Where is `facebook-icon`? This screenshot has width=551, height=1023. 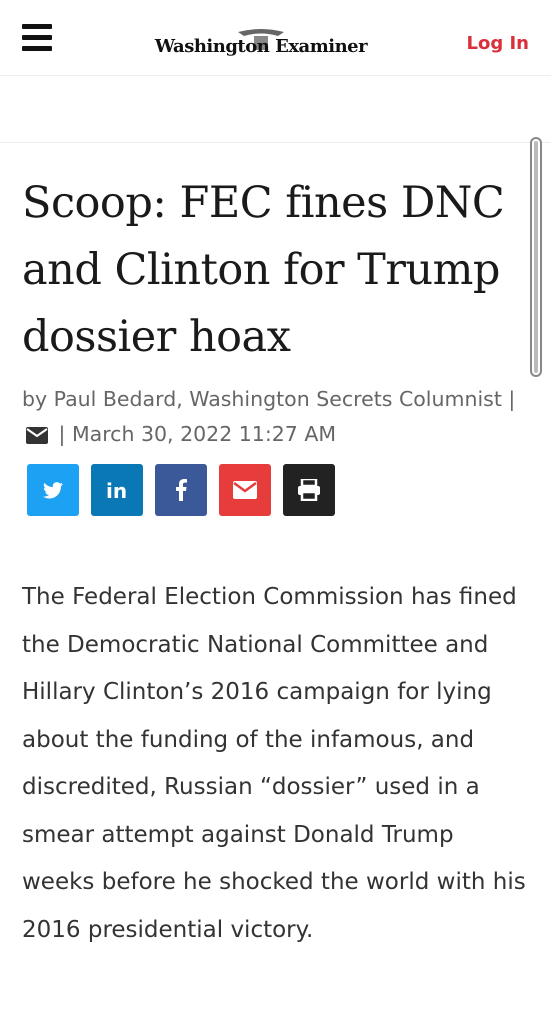
facebook-icon is located at coordinates (181, 490).